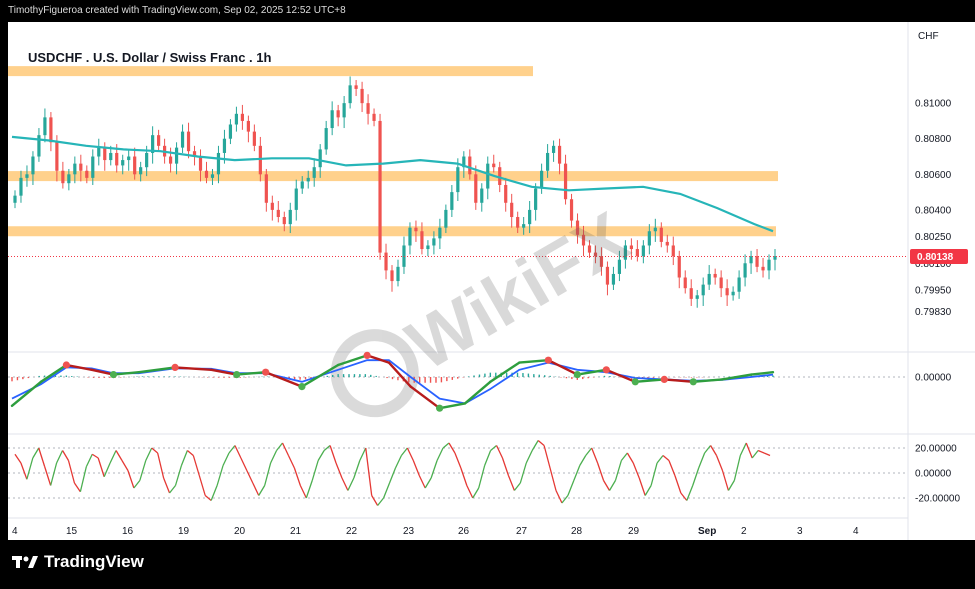 This screenshot has height=589, width=975. What do you see at coordinates (634, 531) in the screenshot?
I see `time-tick-label: 29` at bounding box center [634, 531].